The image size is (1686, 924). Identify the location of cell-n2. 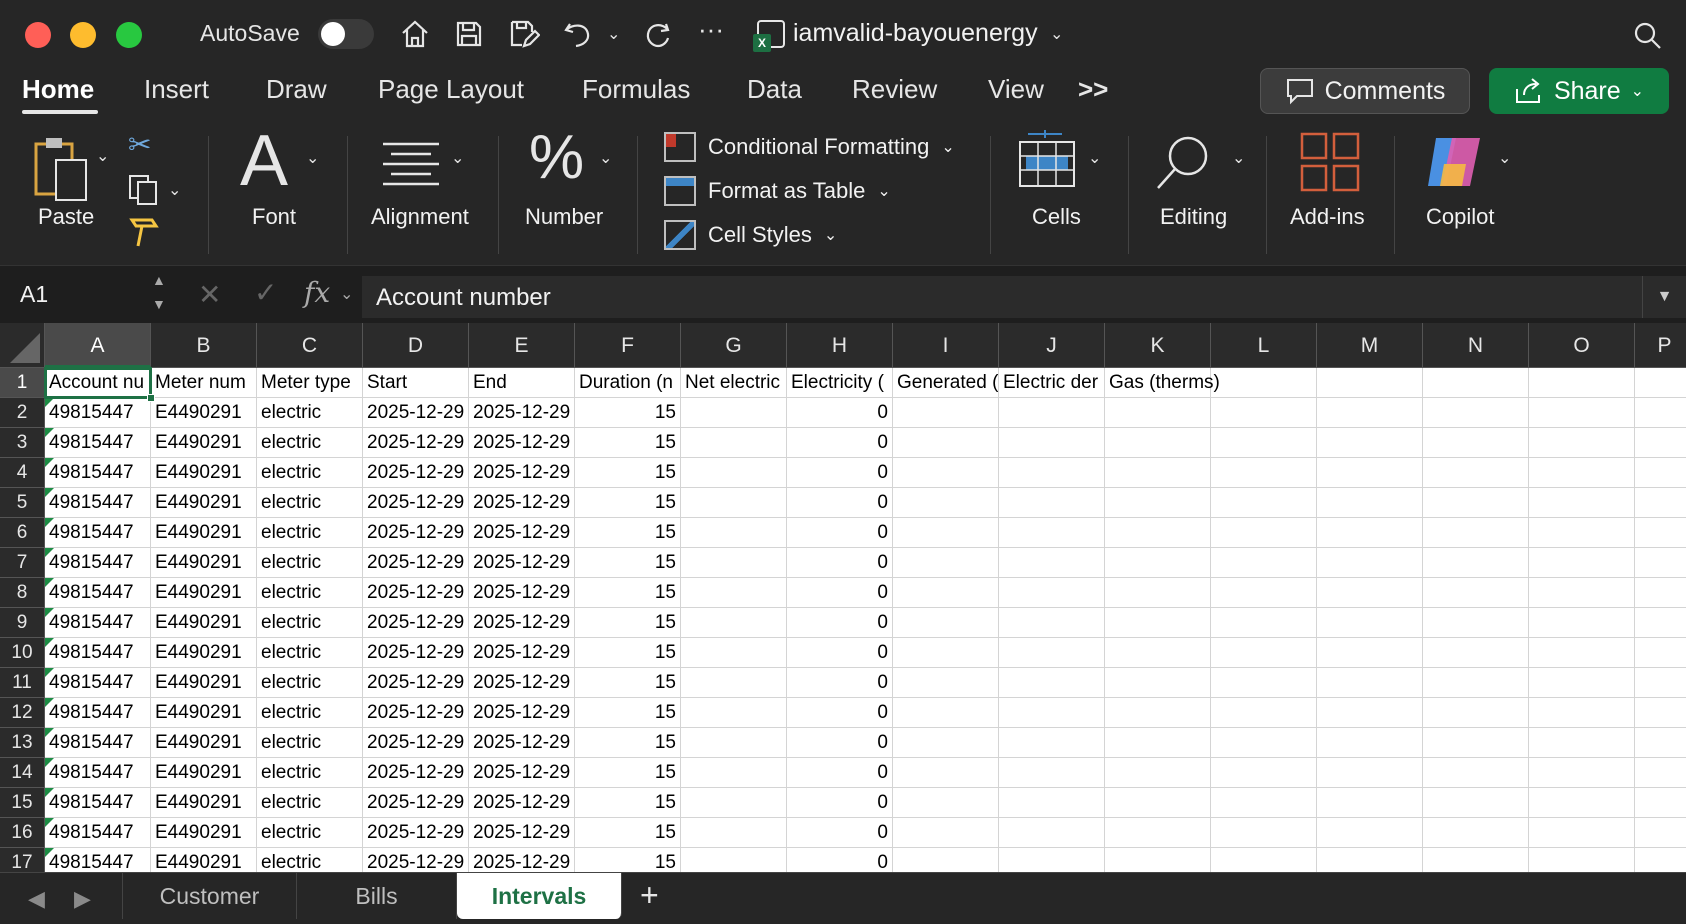
(1476, 413).